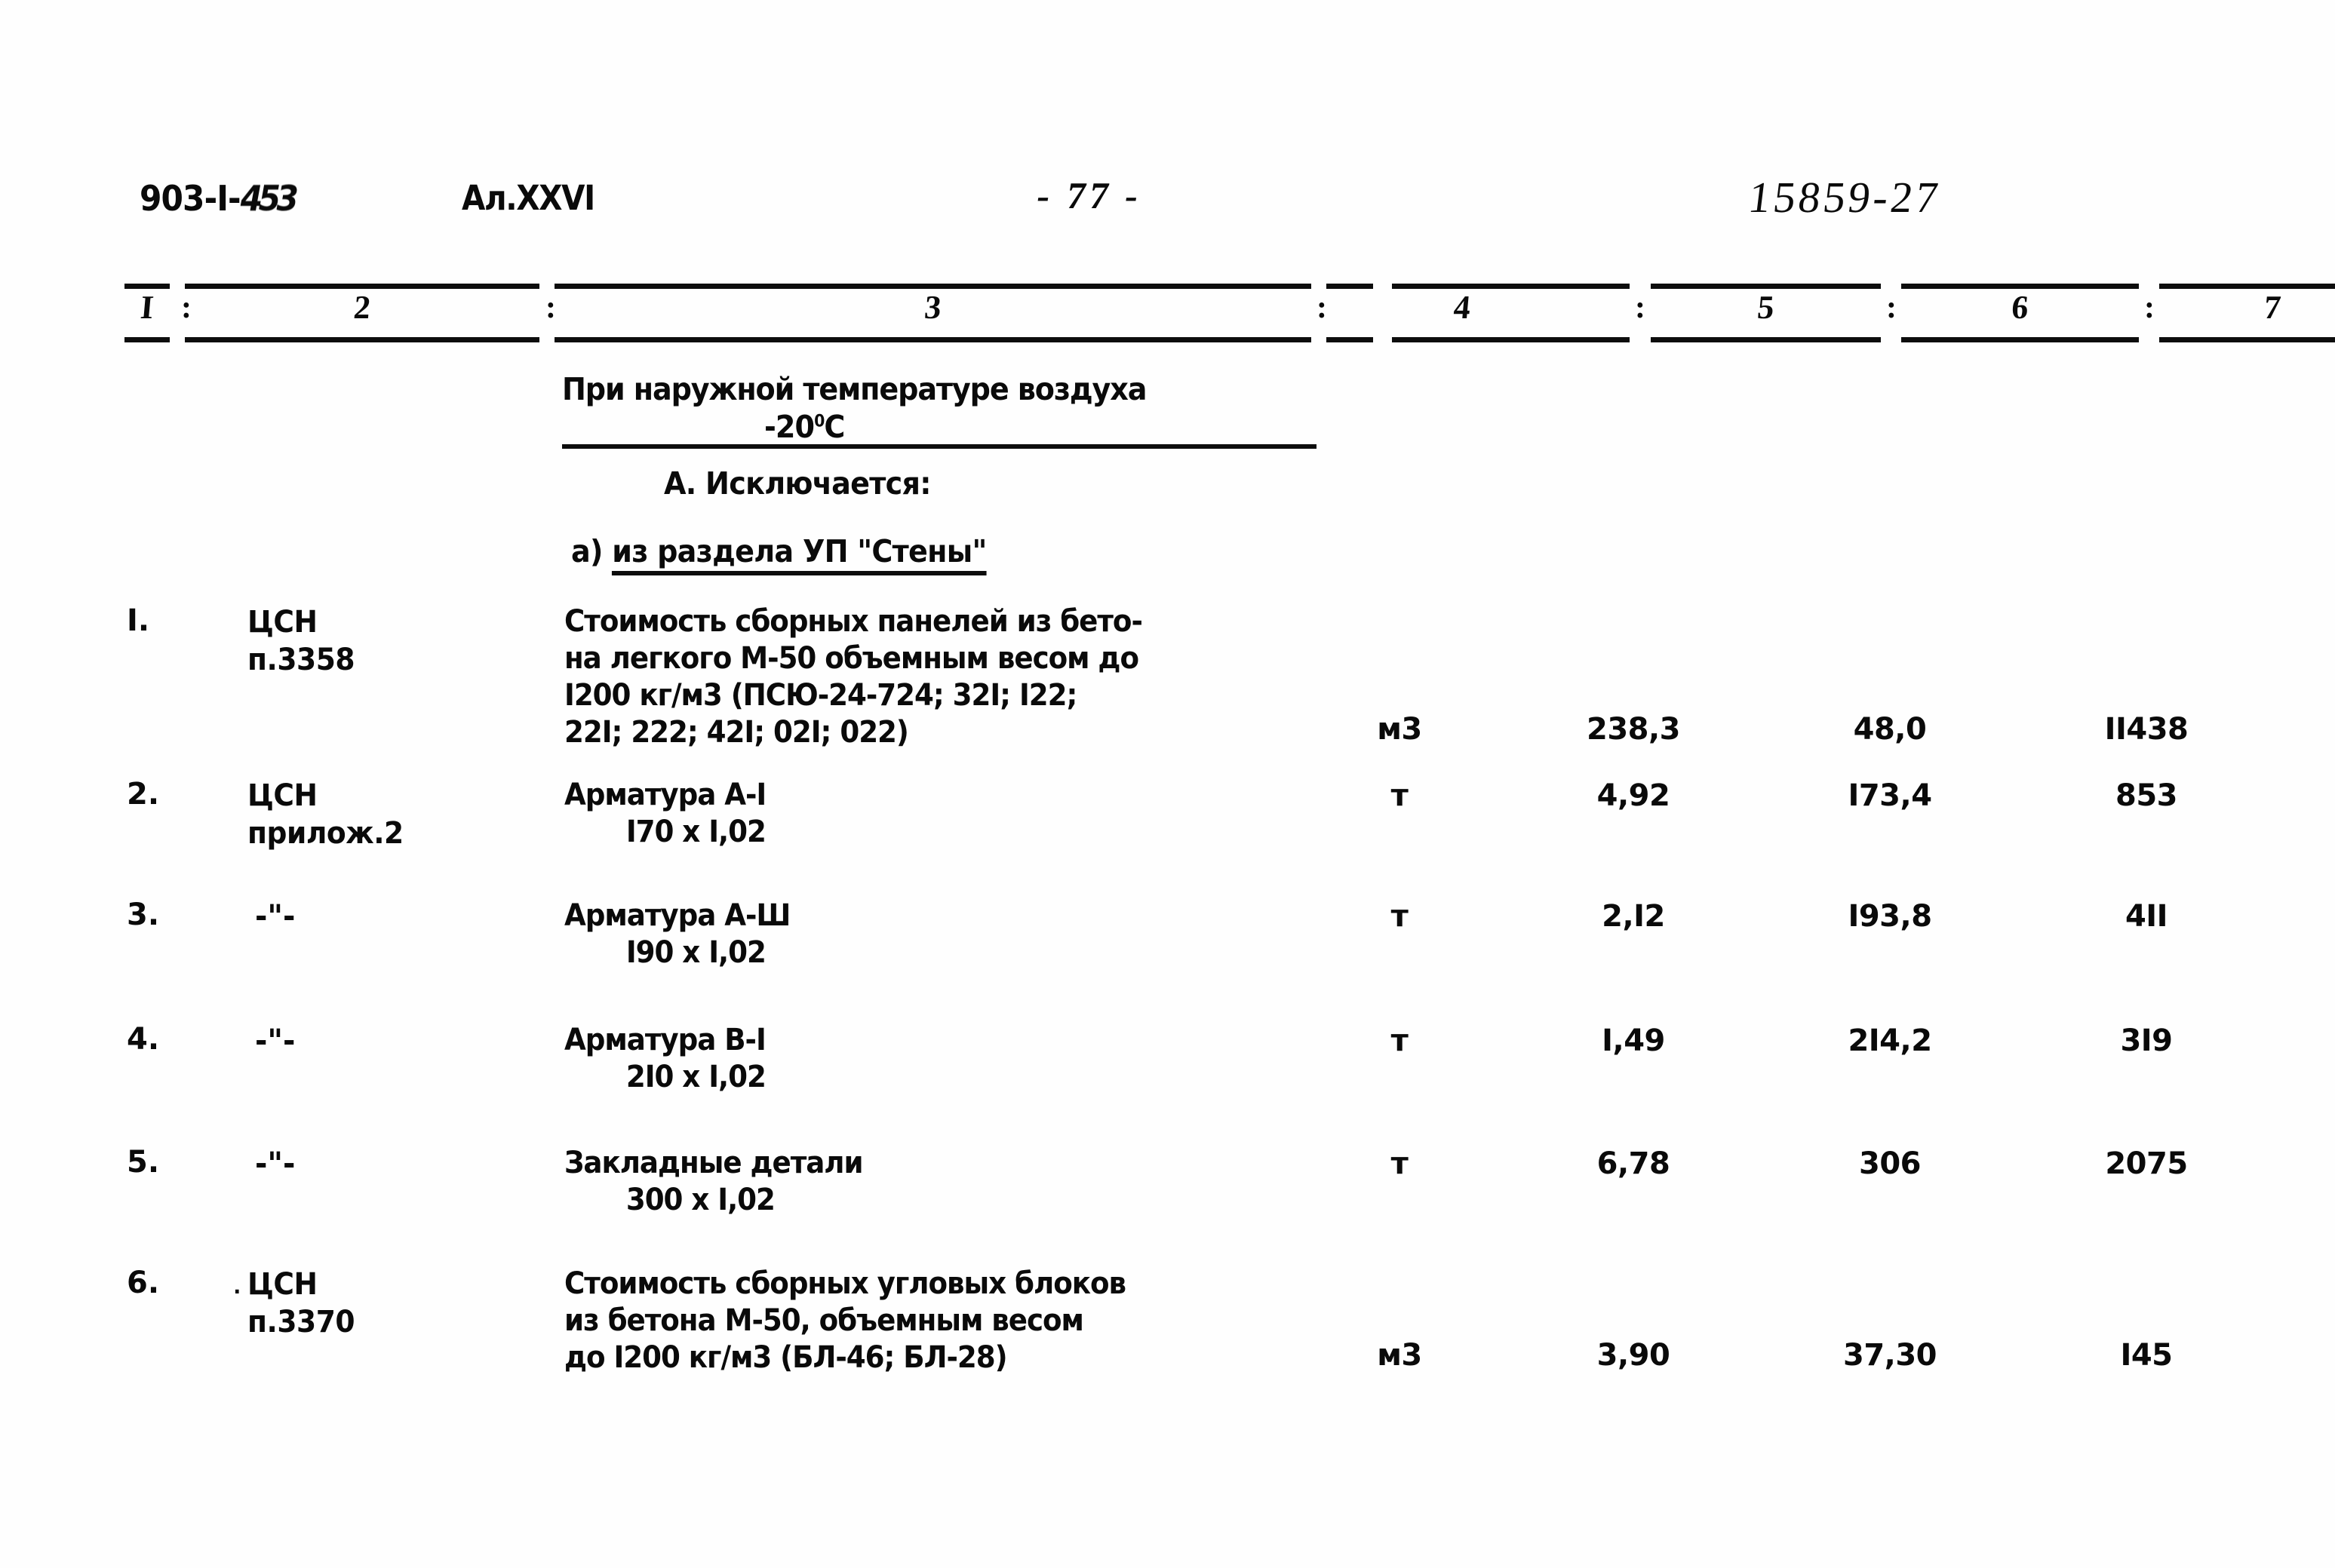 The width and height of the screenshot is (2335, 1568). I want to click on row-price: 48,0, so click(1890, 729).